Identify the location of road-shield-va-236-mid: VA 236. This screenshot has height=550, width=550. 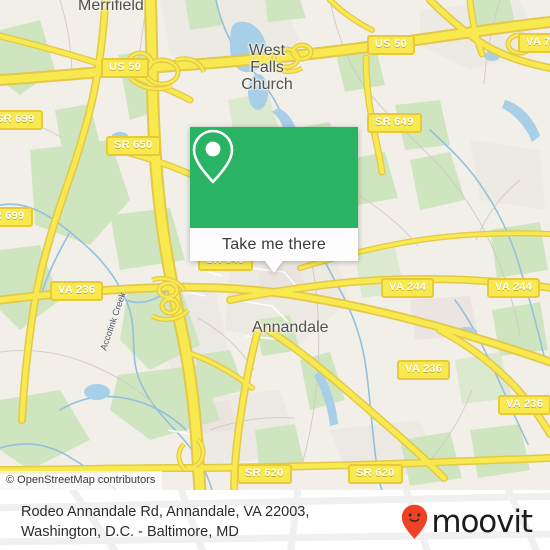
(424, 370).